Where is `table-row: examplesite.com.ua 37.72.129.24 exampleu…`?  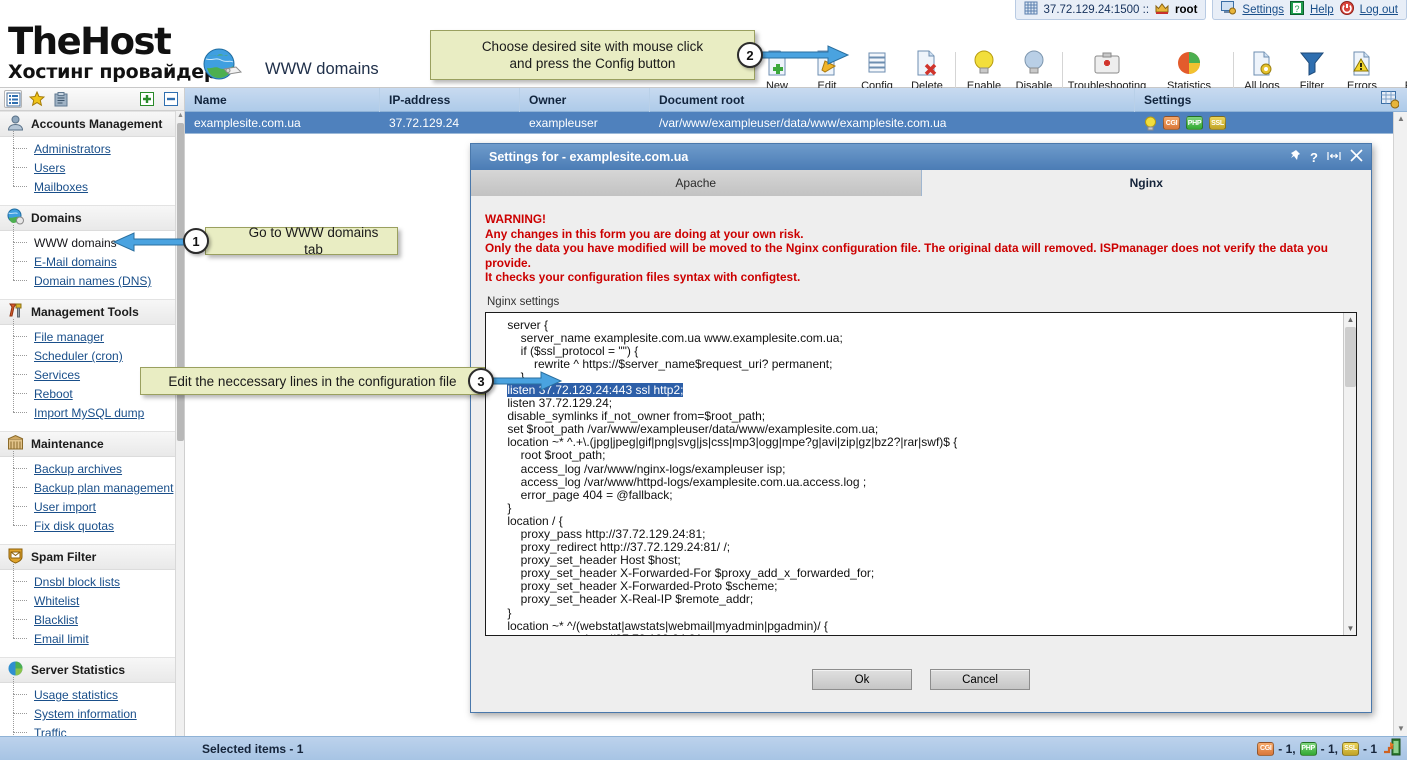
table-row: examplesite.com.ua 37.72.129.24 exampleu… is located at coordinates (796, 123).